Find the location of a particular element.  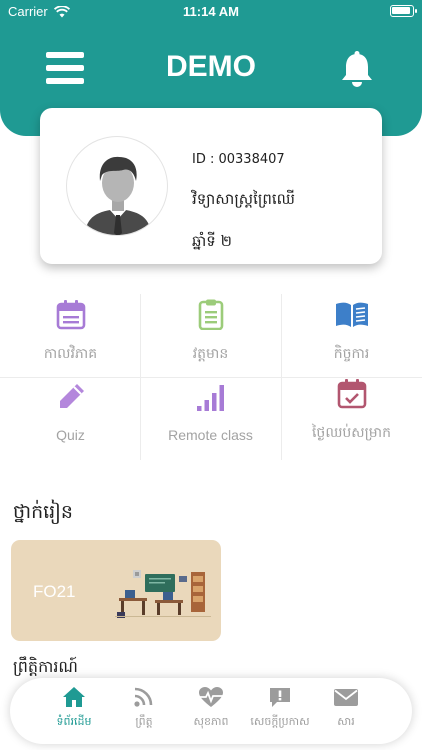

mail-icon is located at coordinates (346, 697).